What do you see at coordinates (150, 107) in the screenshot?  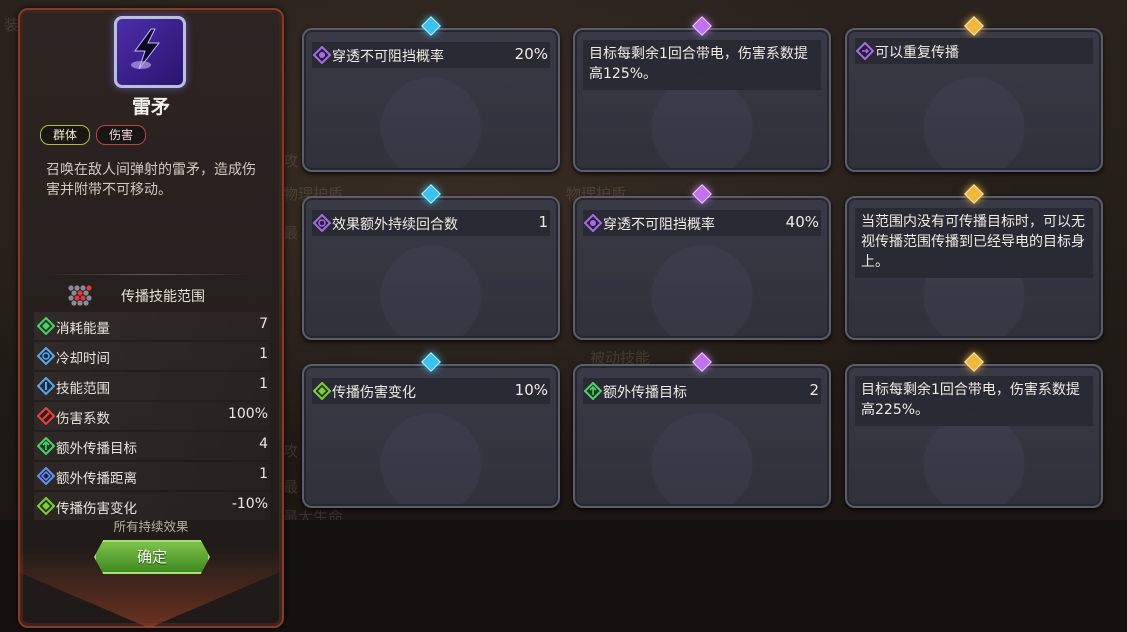 I see `skill-name: 雷矛` at bounding box center [150, 107].